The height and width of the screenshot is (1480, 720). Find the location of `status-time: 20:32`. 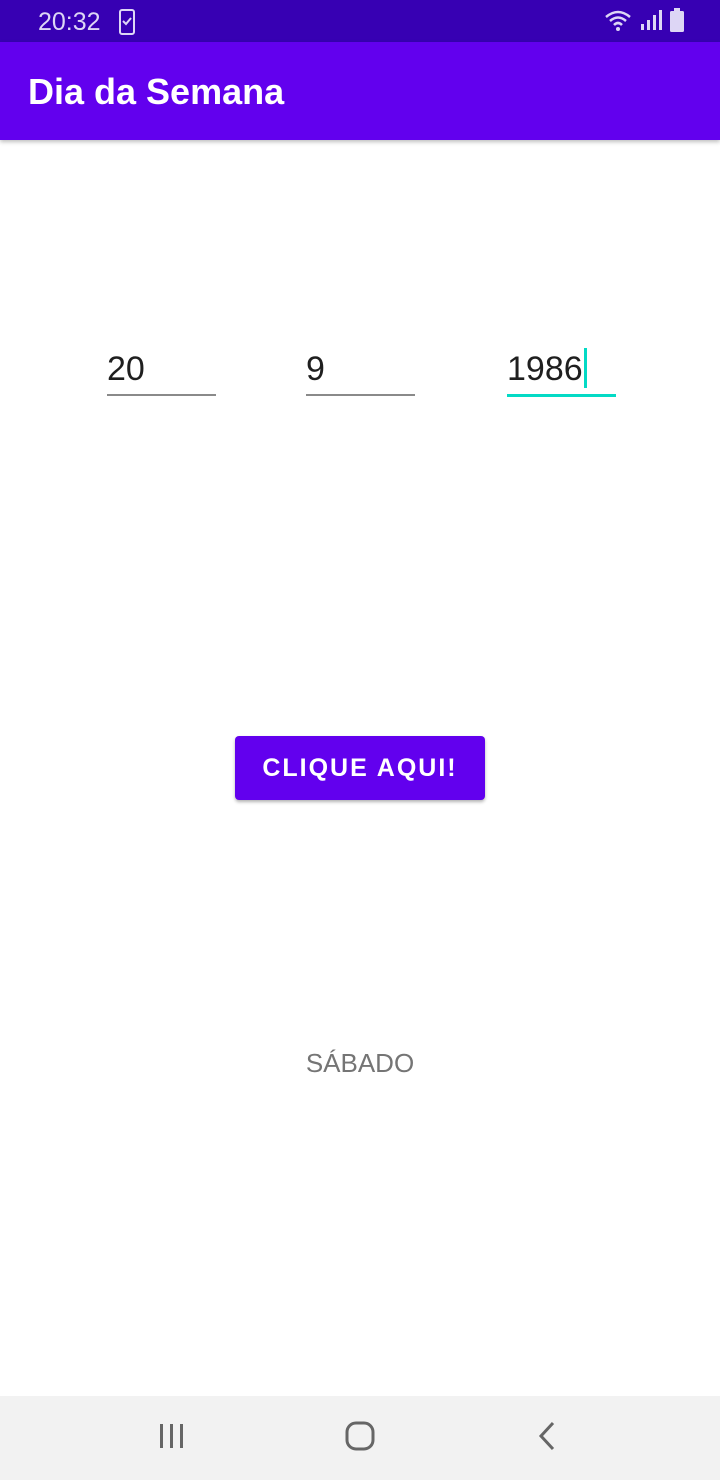

status-time: 20:32 is located at coordinates (69, 22).